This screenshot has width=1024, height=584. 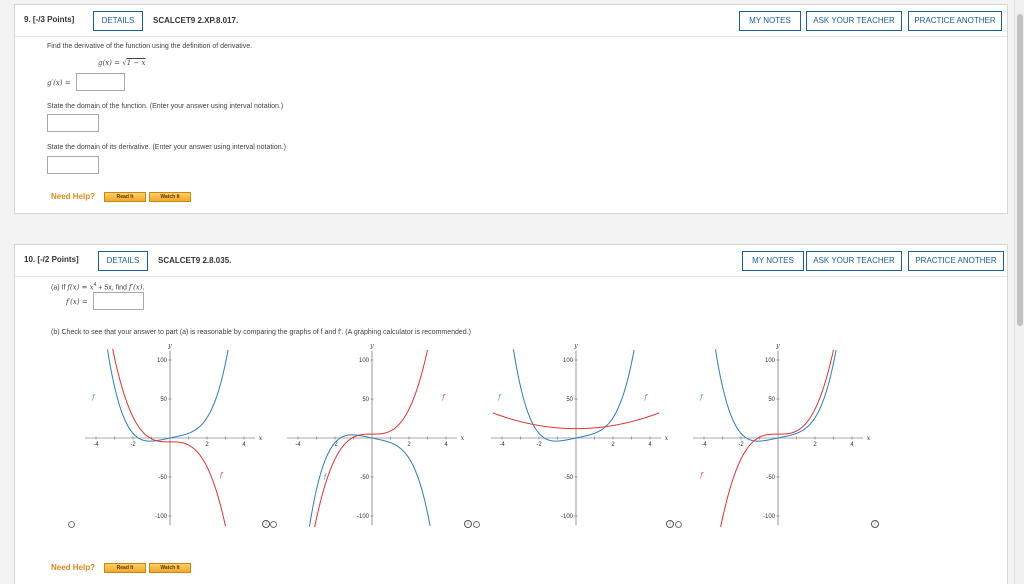 I want to click on scrollbar-thumb, so click(x=1020, y=170).